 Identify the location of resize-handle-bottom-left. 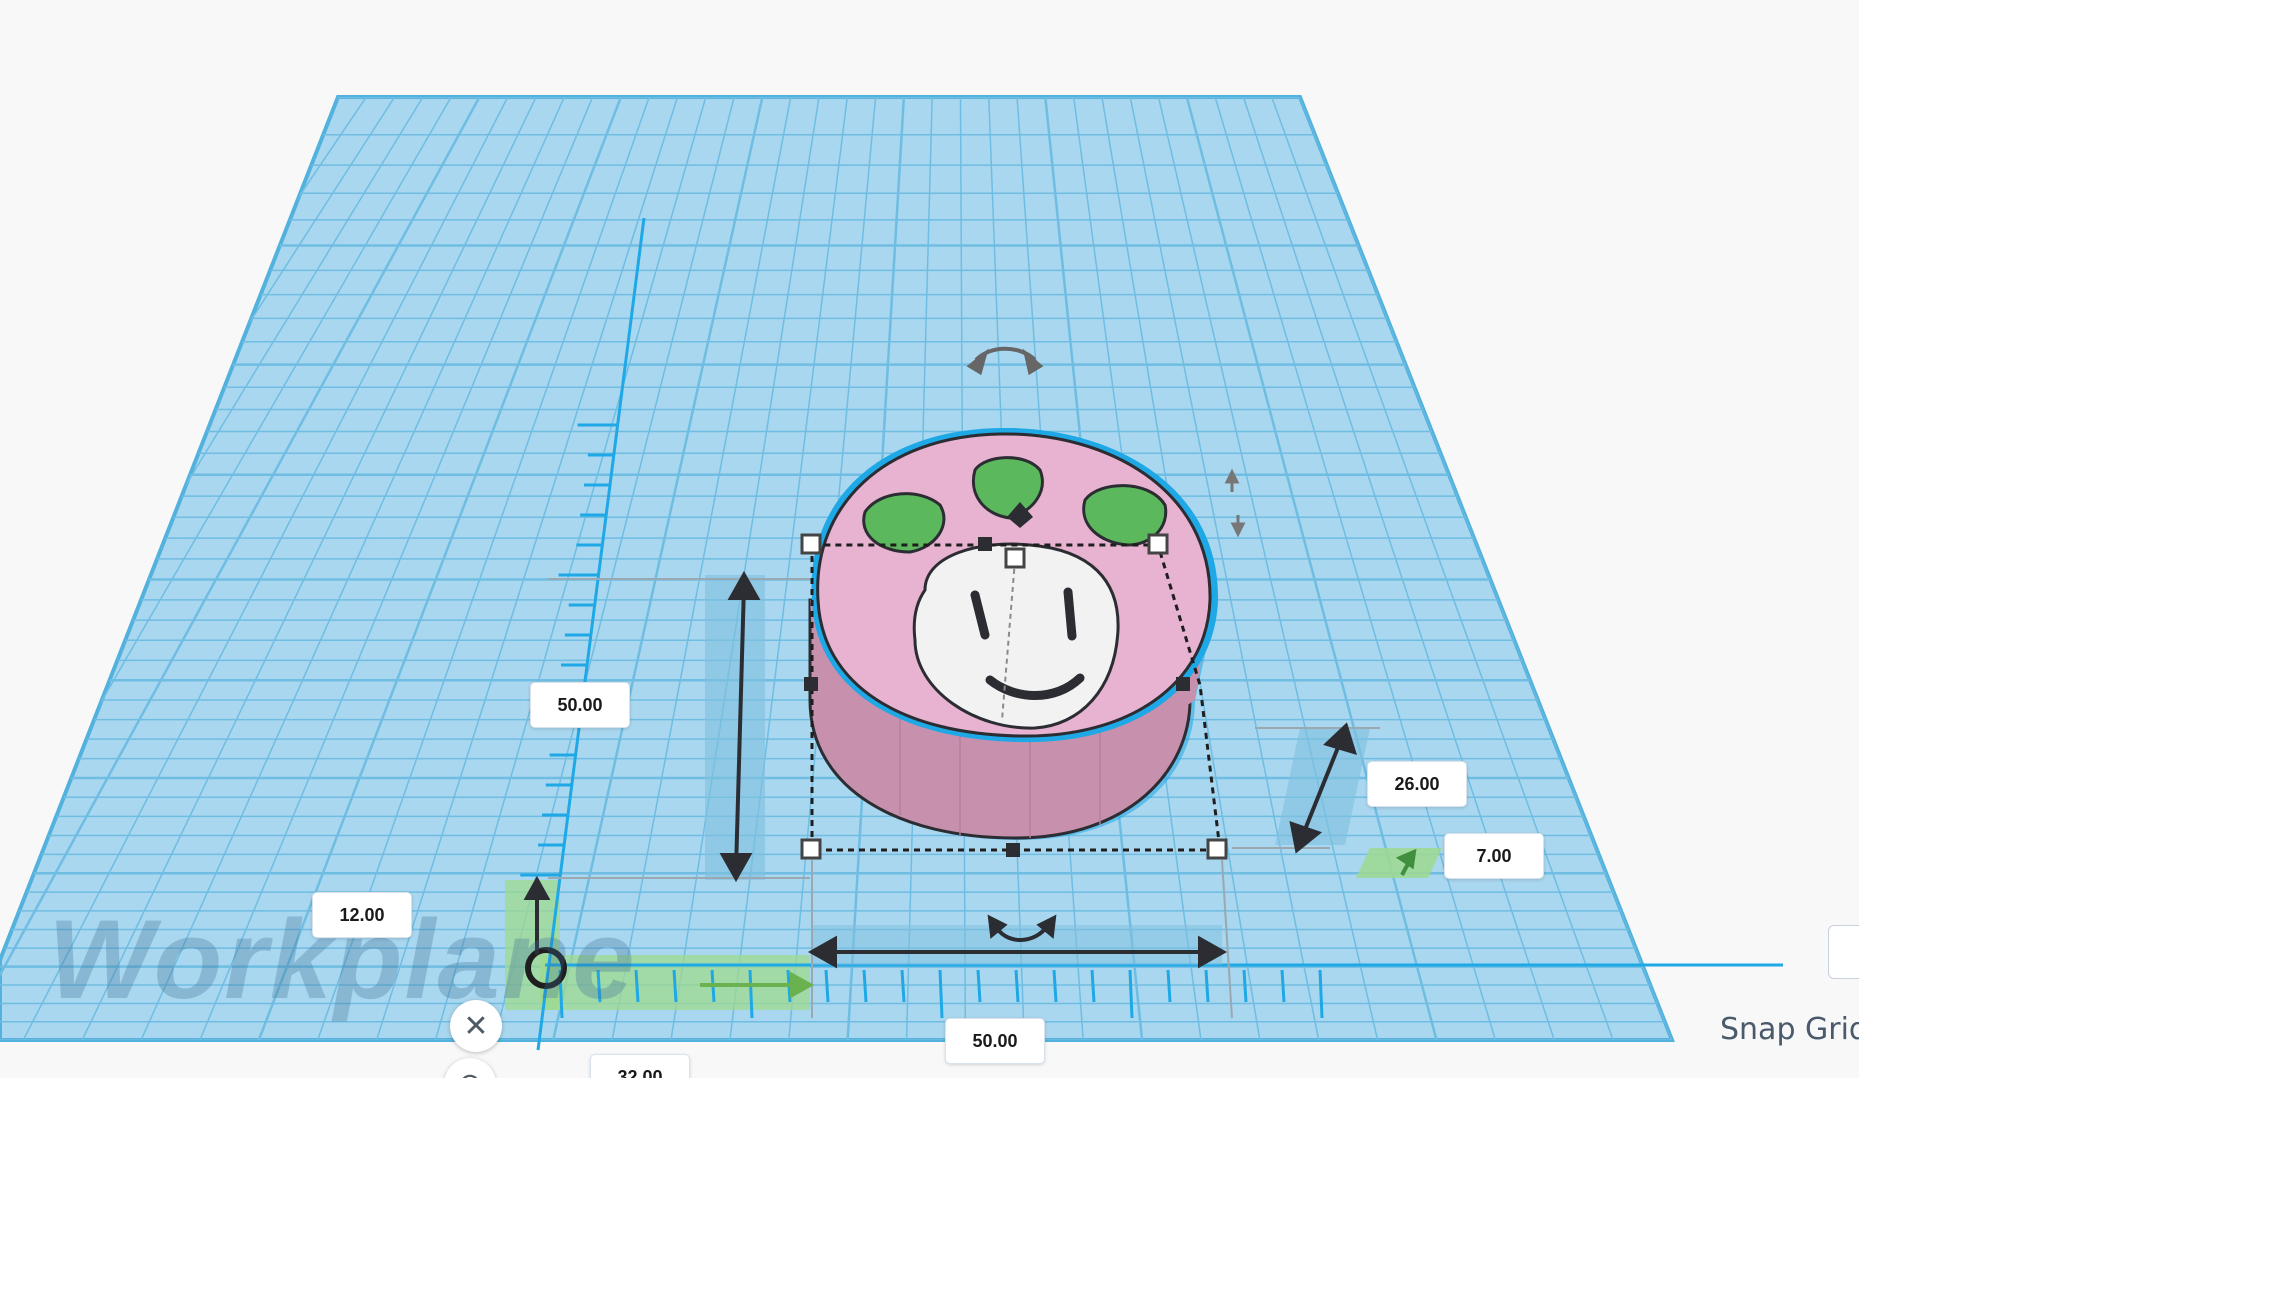
(811, 849).